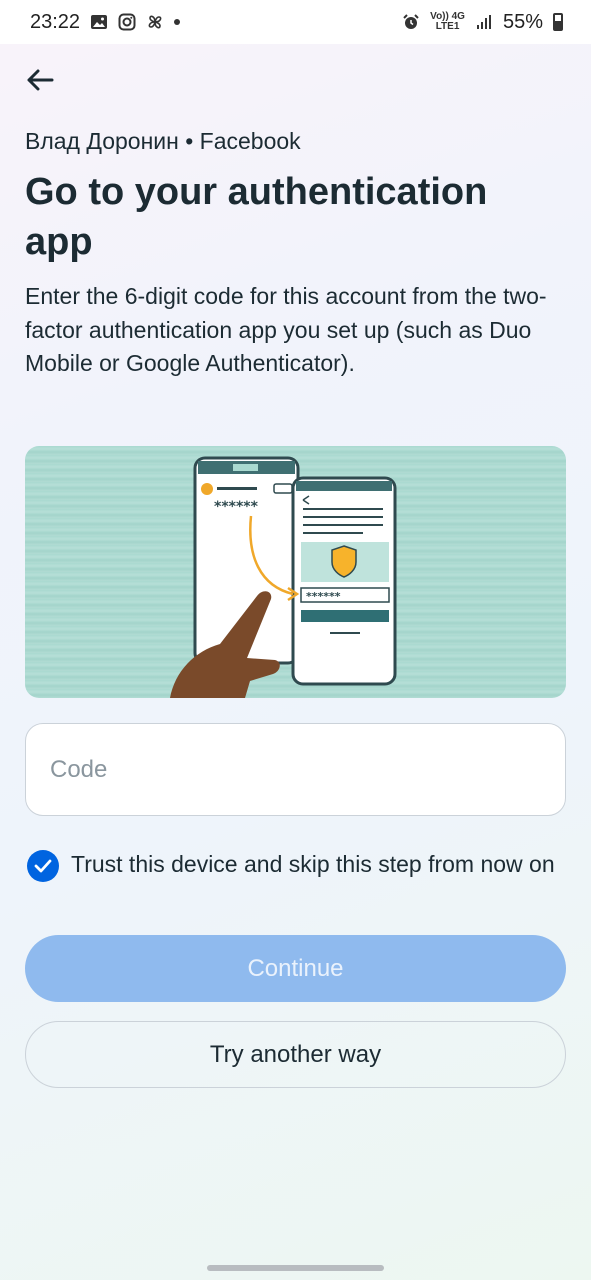 The image size is (591, 1280). What do you see at coordinates (127, 22) in the screenshot?
I see `instagram-icon` at bounding box center [127, 22].